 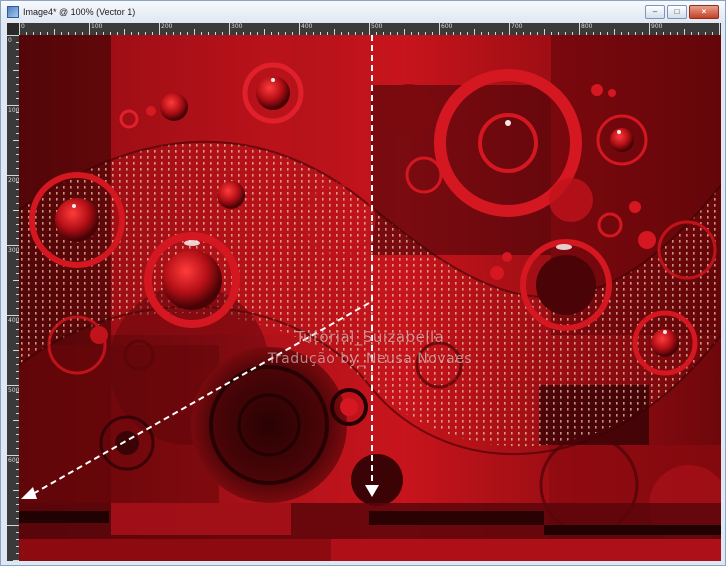 I want to click on window-controls: – □ ×, so click(x=682, y=12).